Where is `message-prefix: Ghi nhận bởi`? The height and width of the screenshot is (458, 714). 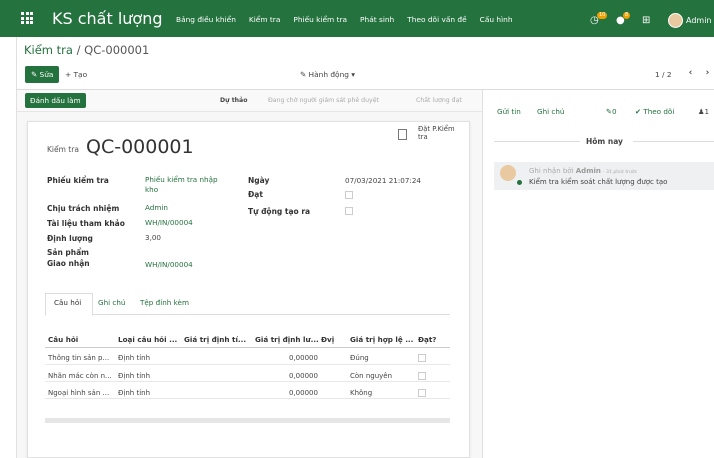 message-prefix: Ghi nhận bởi is located at coordinates (551, 171).